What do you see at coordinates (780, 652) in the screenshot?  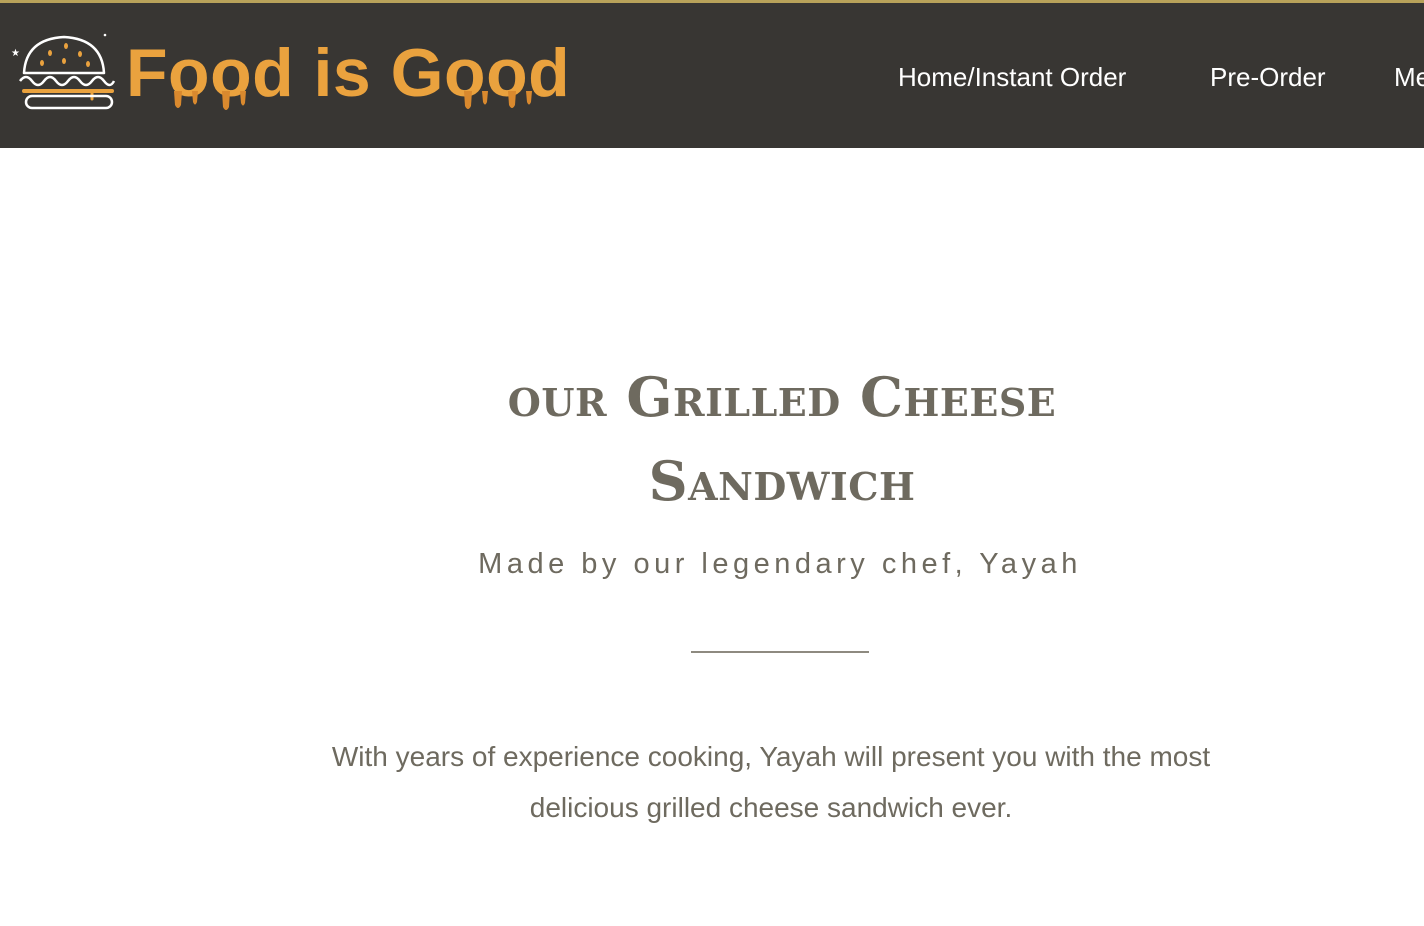 I see `section-divider` at bounding box center [780, 652].